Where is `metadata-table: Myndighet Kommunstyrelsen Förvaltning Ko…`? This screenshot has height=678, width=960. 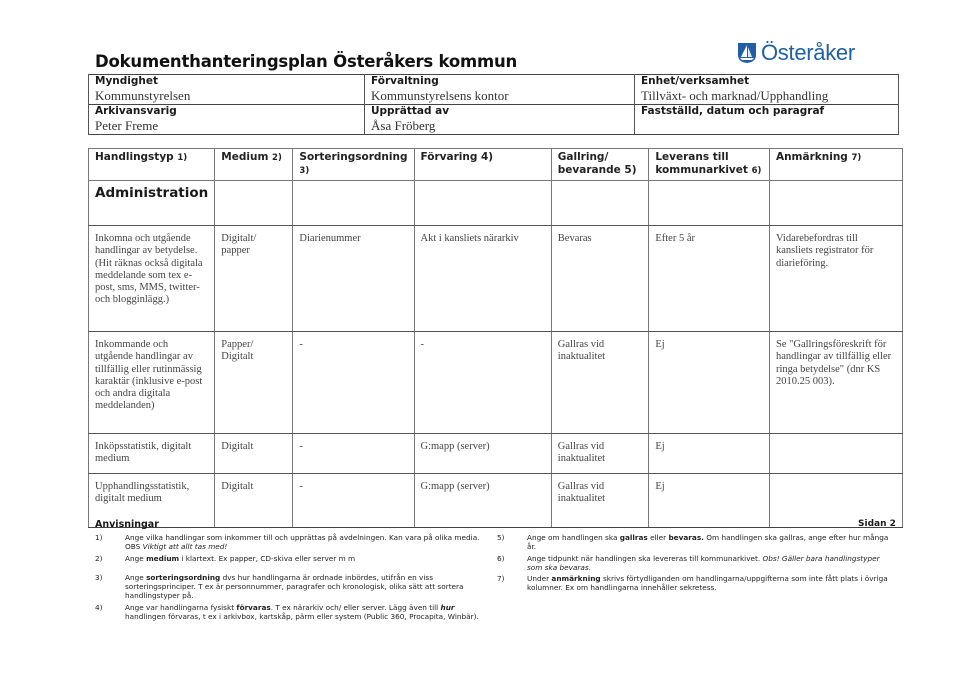
metadata-table: Myndighet Kommunstyrelsen Förvaltning Ko… is located at coordinates (493, 104).